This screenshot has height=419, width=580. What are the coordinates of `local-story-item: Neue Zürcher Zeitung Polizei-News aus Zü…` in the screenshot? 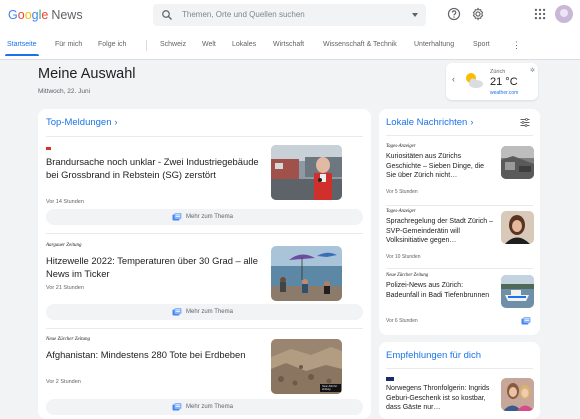 It's located at (460, 300).